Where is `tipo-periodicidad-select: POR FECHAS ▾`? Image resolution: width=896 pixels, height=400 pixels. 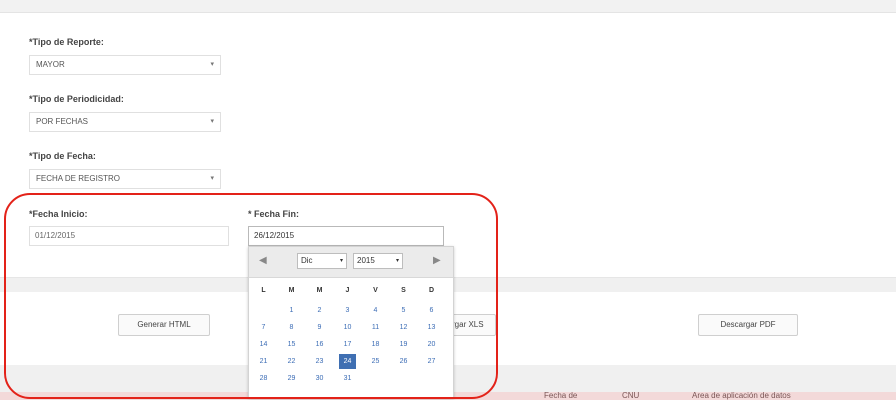 tipo-periodicidad-select: POR FECHAS ▾ is located at coordinates (125, 122).